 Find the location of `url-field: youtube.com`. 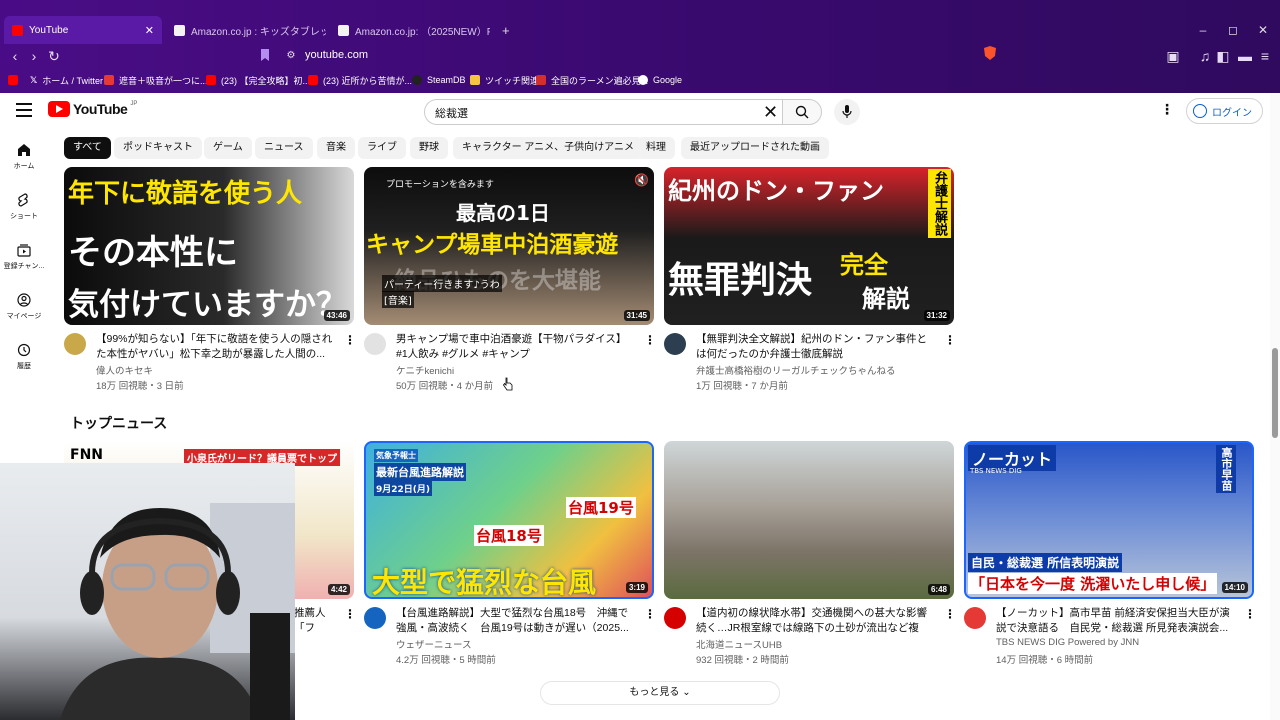

url-field: youtube.com is located at coordinates (336, 55).